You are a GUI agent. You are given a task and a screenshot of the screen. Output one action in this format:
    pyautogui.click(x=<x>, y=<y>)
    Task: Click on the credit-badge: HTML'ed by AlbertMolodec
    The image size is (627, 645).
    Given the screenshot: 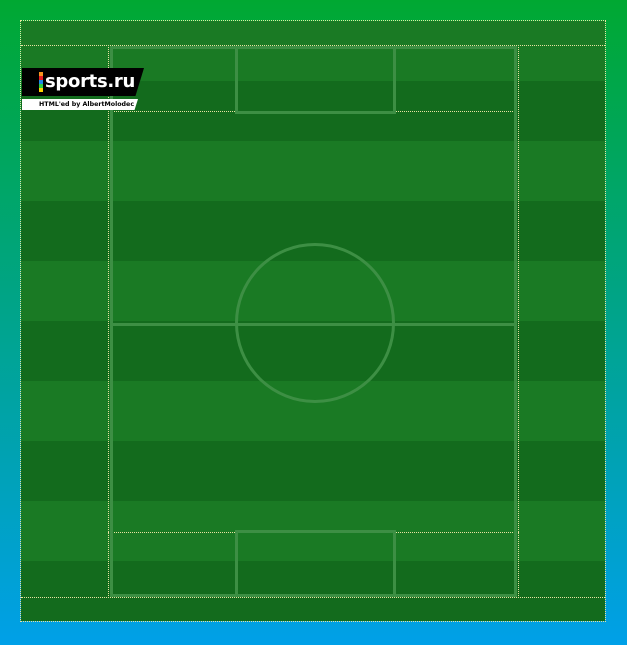 What is the action you would take?
    pyautogui.click(x=80, y=104)
    